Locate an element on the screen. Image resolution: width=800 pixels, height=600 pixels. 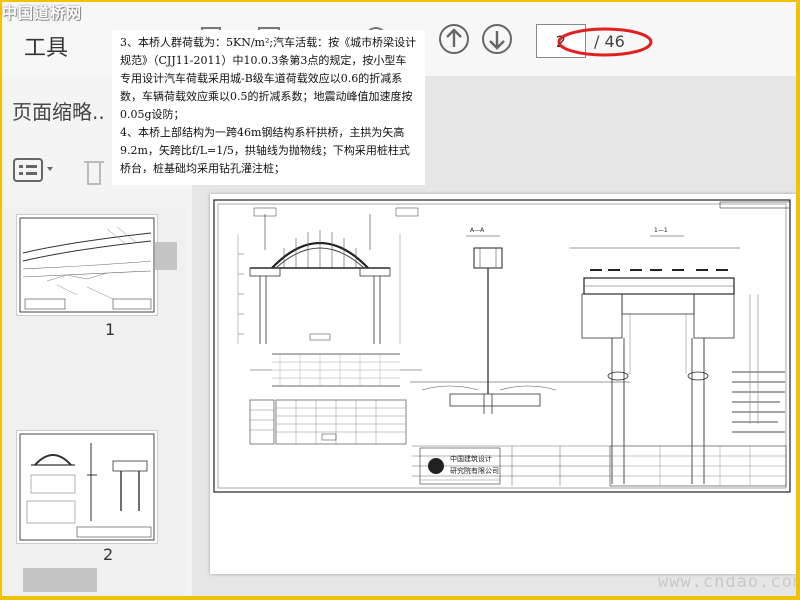
company-name-2: 研究院有限公司 is located at coordinates (474, 470).